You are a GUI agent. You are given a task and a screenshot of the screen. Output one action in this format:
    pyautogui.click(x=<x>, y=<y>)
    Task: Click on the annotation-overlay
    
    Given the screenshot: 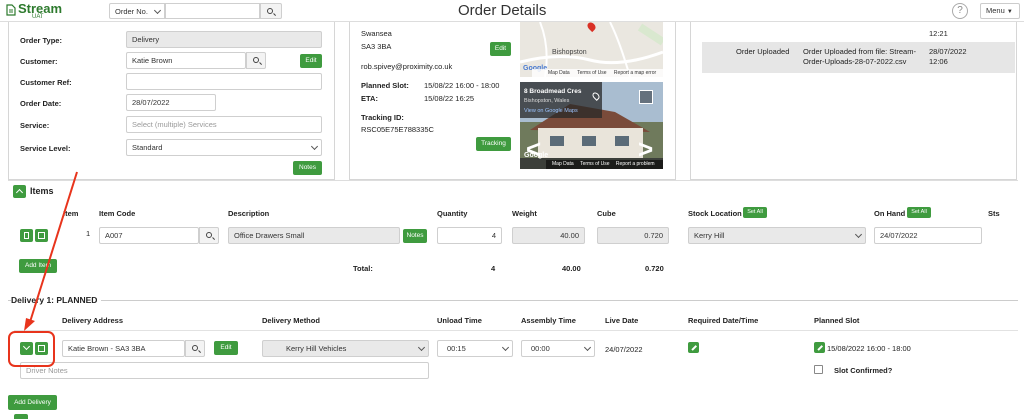 What is the action you would take?
    pyautogui.click(x=43, y=269)
    